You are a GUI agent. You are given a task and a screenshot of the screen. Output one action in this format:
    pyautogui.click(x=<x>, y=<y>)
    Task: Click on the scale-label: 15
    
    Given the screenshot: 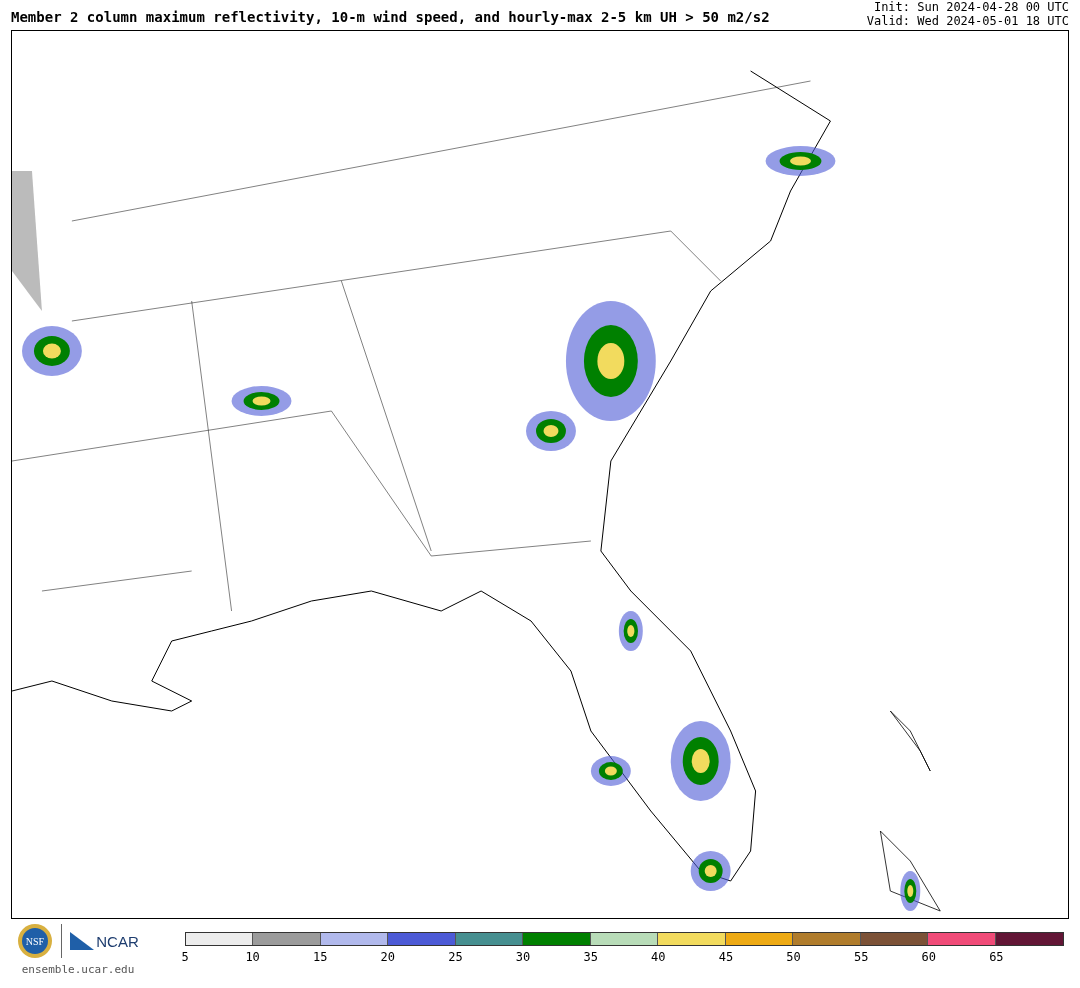 What is the action you would take?
    pyautogui.click(x=320, y=957)
    